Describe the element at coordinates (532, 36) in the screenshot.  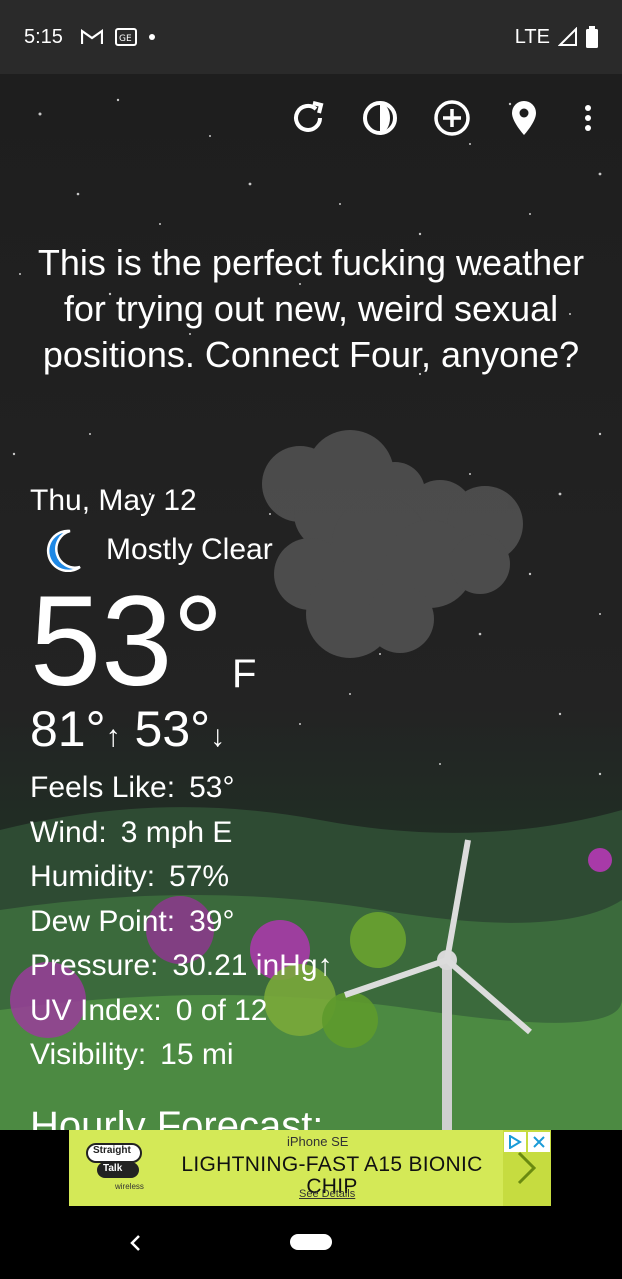
I see `network-type: LTE` at that location.